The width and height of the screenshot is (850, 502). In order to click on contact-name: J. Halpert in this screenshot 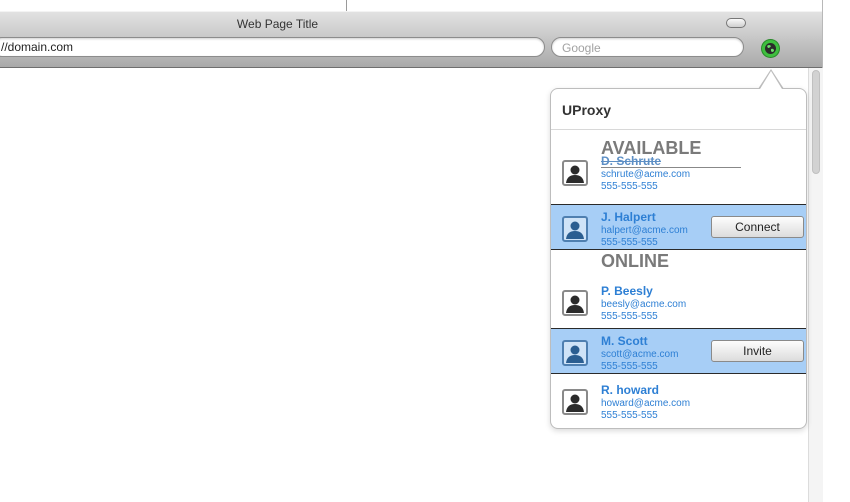, I will do `click(628, 217)`.